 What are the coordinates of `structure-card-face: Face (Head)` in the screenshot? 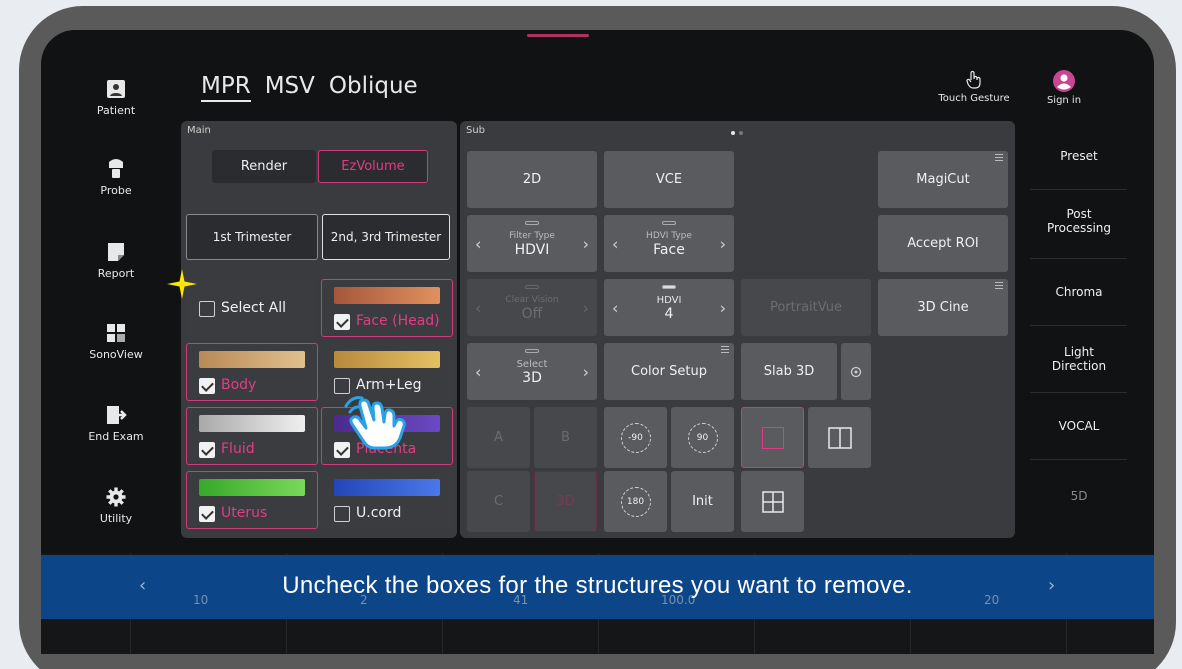 It's located at (387, 308).